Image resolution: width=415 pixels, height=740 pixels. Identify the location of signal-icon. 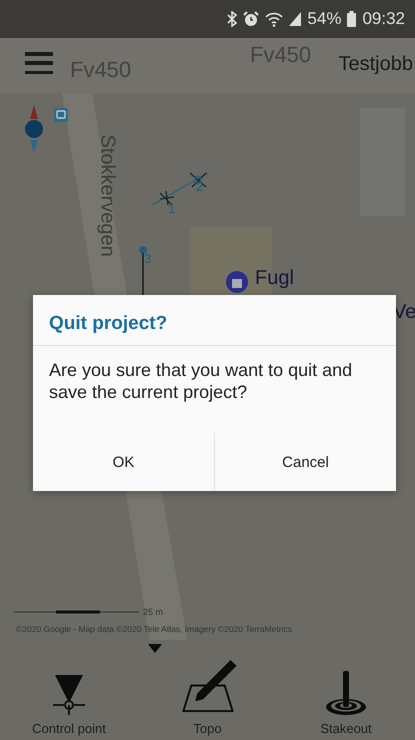
(295, 19).